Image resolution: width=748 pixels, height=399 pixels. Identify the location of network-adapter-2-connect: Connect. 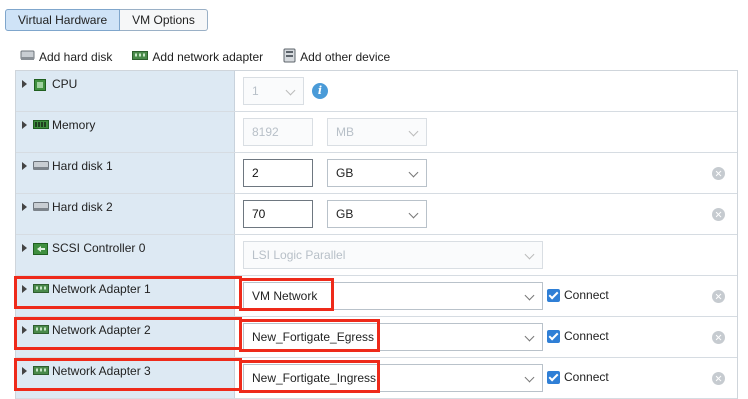
(578, 336).